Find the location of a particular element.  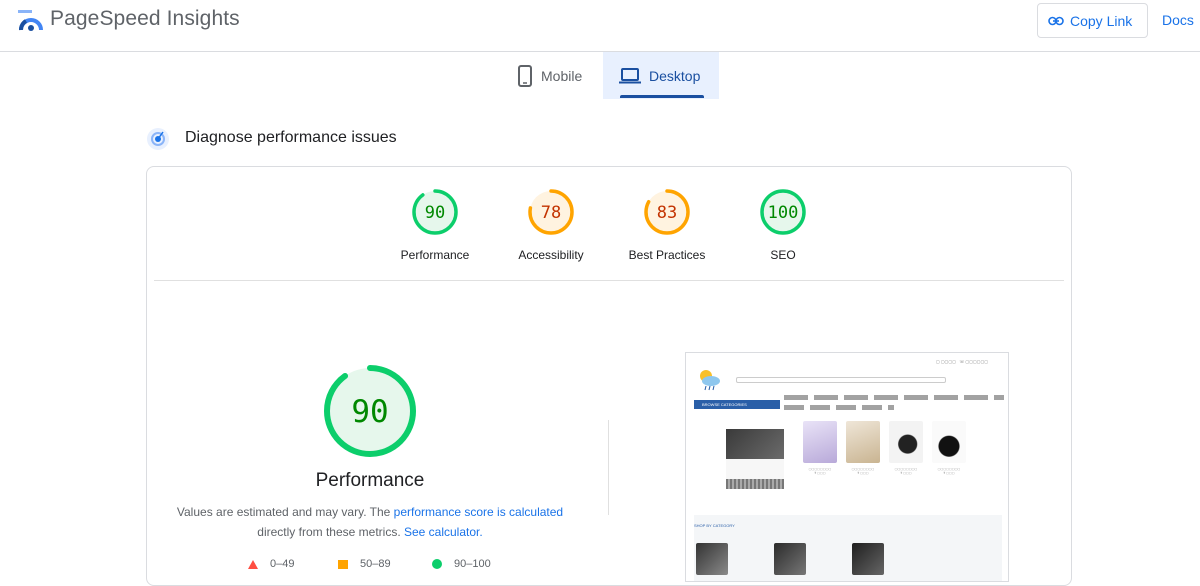

card-divider is located at coordinates (609, 280).